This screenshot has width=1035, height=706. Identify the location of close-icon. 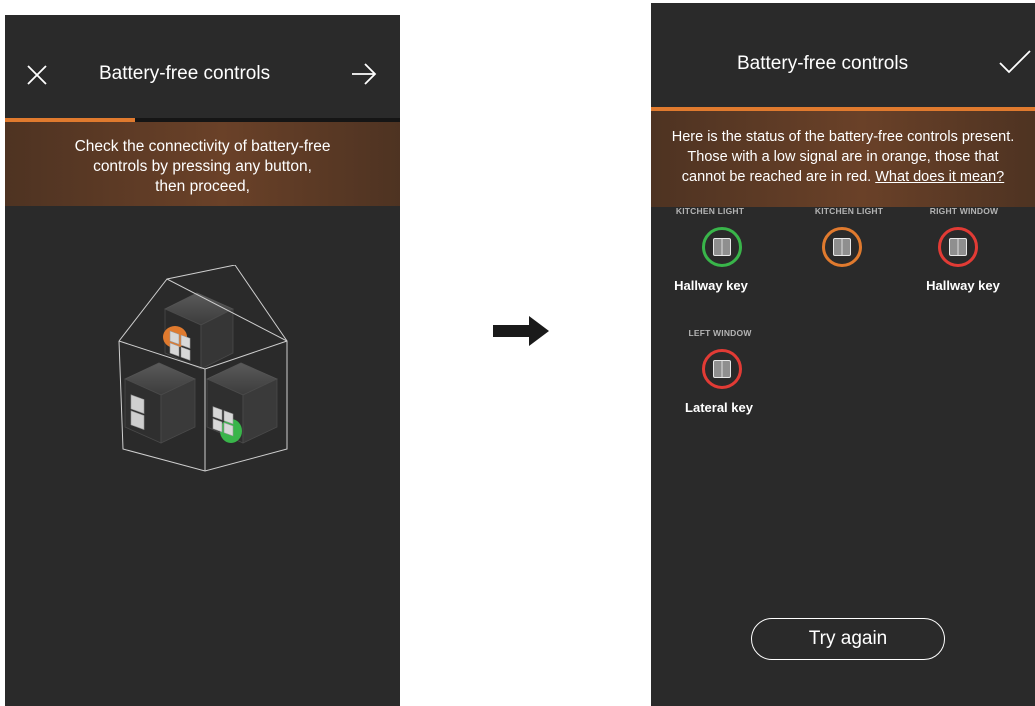
(37, 75).